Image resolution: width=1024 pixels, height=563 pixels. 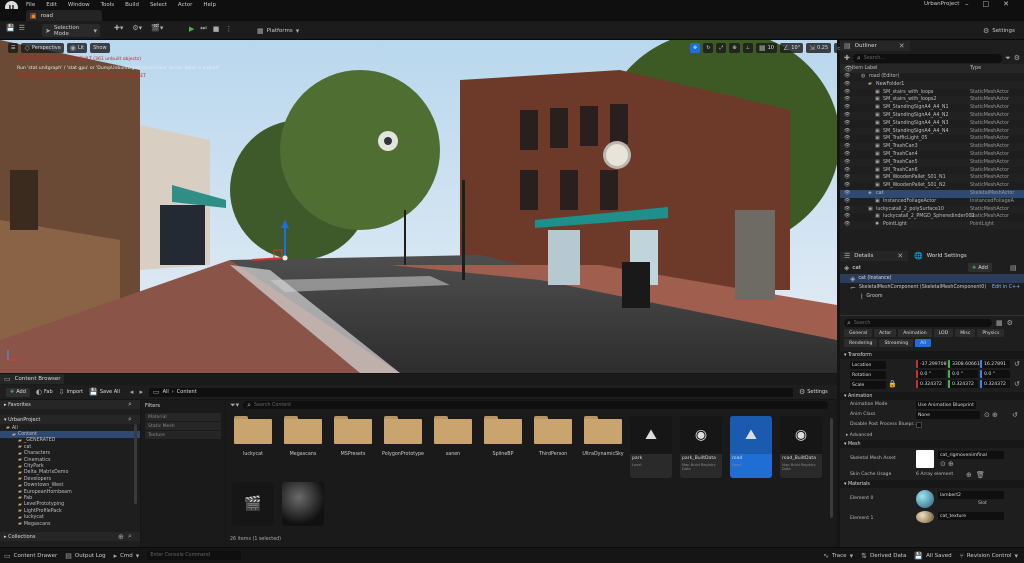 What do you see at coordinates (453, 441) in the screenshot?
I see `folder-tile: sanen` at bounding box center [453, 441].